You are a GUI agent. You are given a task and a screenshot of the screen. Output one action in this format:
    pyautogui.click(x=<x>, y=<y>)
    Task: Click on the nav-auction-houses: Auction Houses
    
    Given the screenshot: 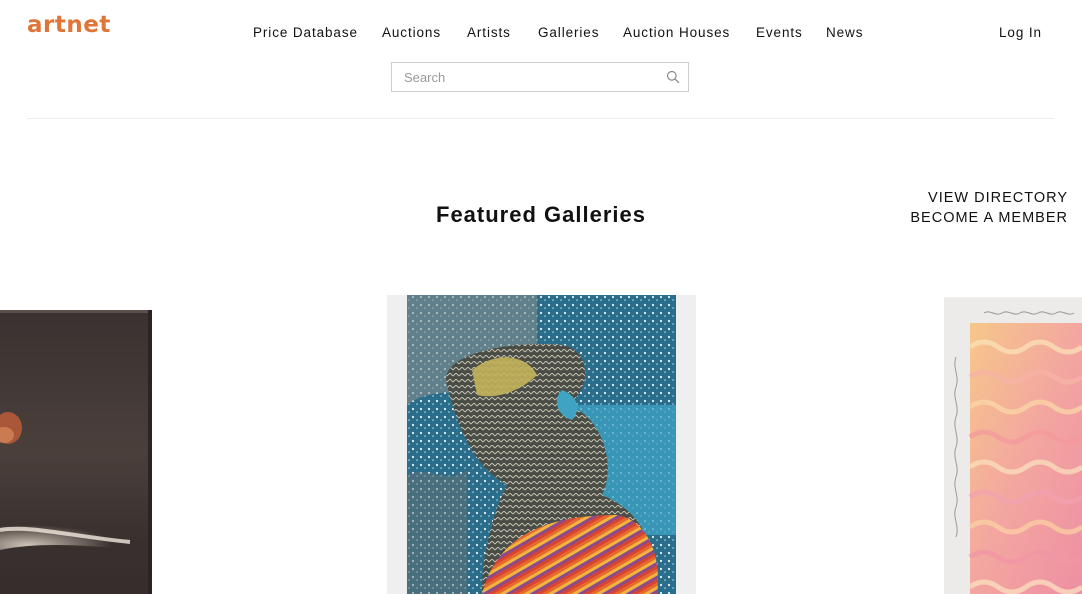 What is the action you would take?
    pyautogui.click(x=676, y=33)
    